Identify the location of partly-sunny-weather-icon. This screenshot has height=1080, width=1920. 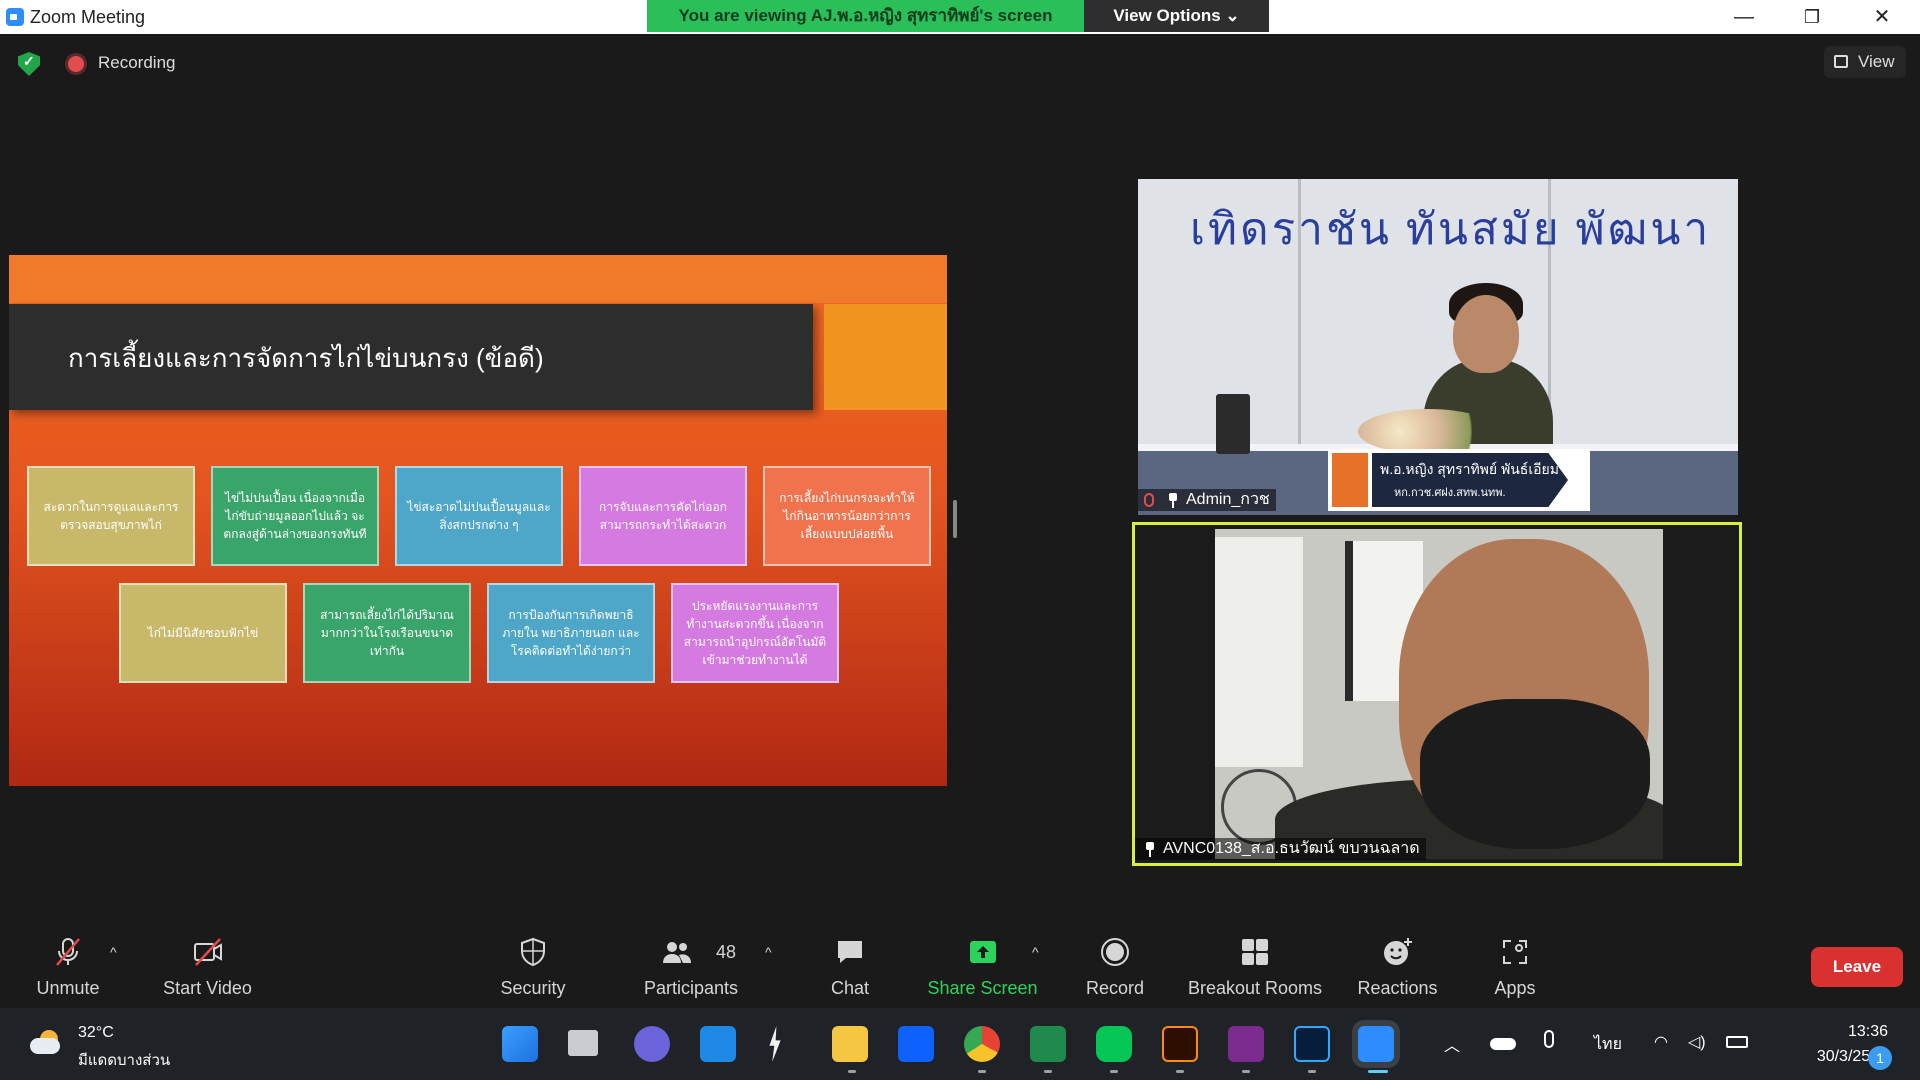
(47, 1042).